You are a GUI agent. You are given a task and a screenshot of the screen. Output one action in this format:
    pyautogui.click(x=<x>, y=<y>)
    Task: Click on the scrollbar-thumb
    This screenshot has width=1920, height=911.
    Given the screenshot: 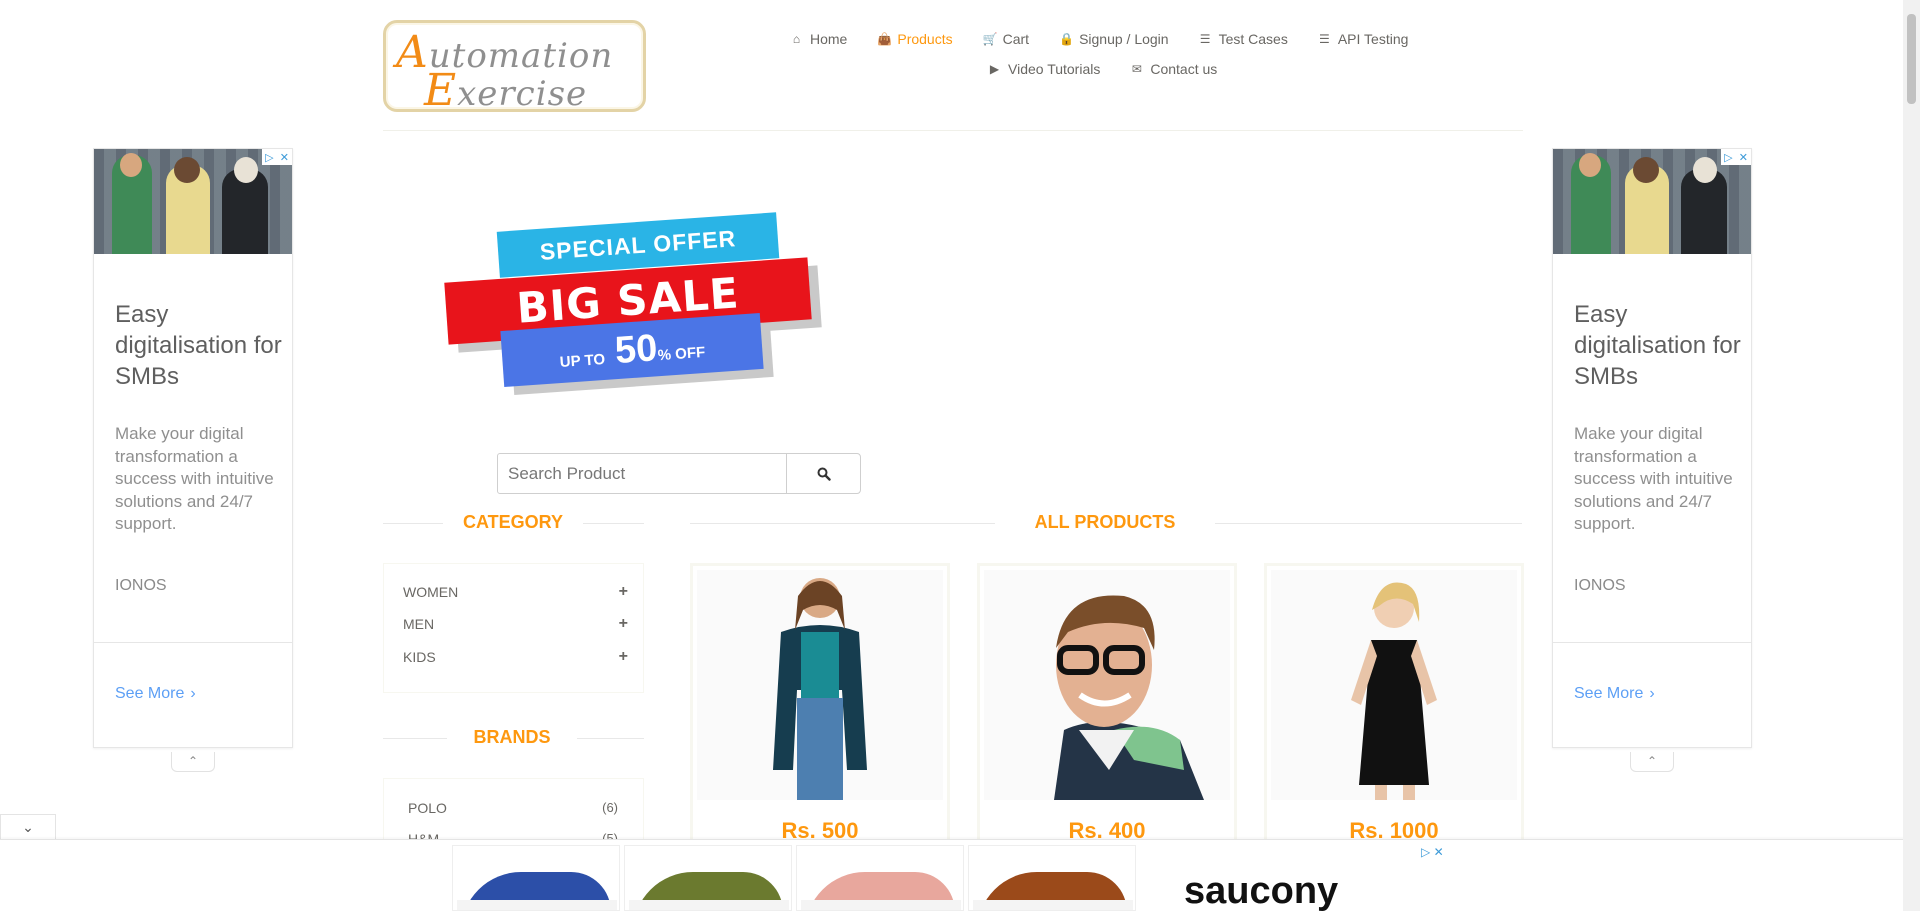 What is the action you would take?
    pyautogui.click(x=1911, y=59)
    